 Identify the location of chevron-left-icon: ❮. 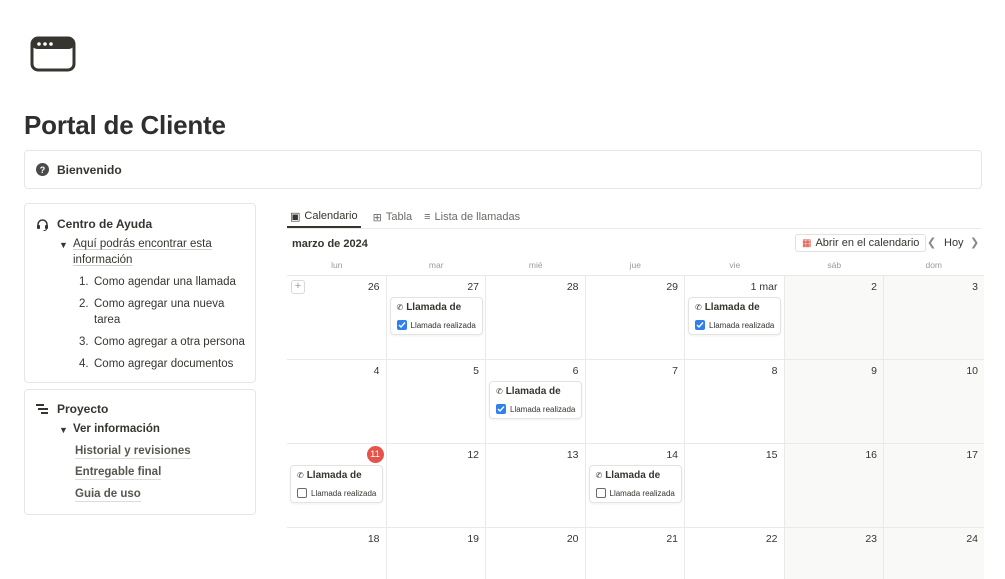
(931, 242).